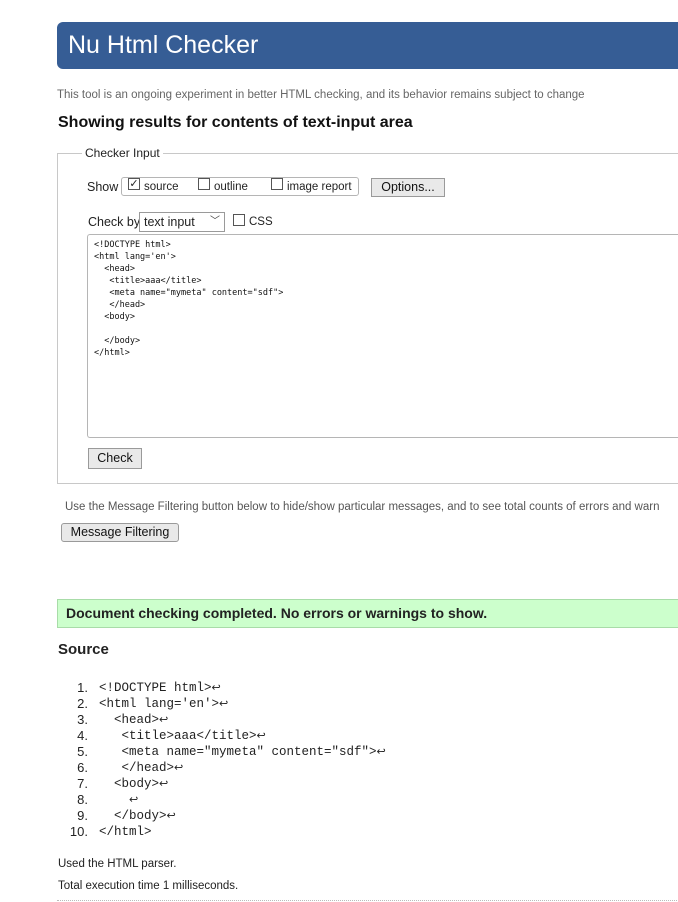 The width and height of the screenshot is (678, 902). Describe the element at coordinates (215, 221) in the screenshot. I see `chevron-down-icon: ﹀` at that location.